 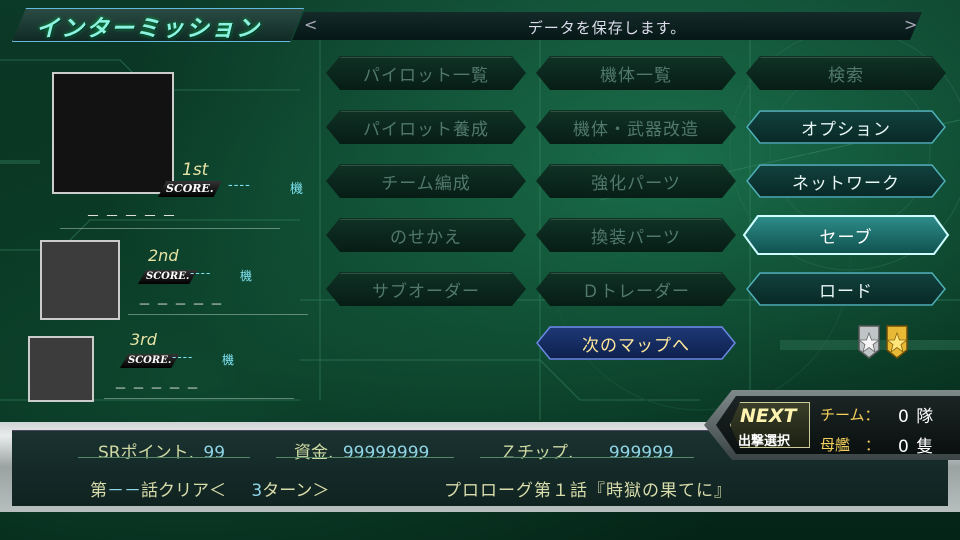 I want to click on button-label: ロード, so click(x=846, y=291).